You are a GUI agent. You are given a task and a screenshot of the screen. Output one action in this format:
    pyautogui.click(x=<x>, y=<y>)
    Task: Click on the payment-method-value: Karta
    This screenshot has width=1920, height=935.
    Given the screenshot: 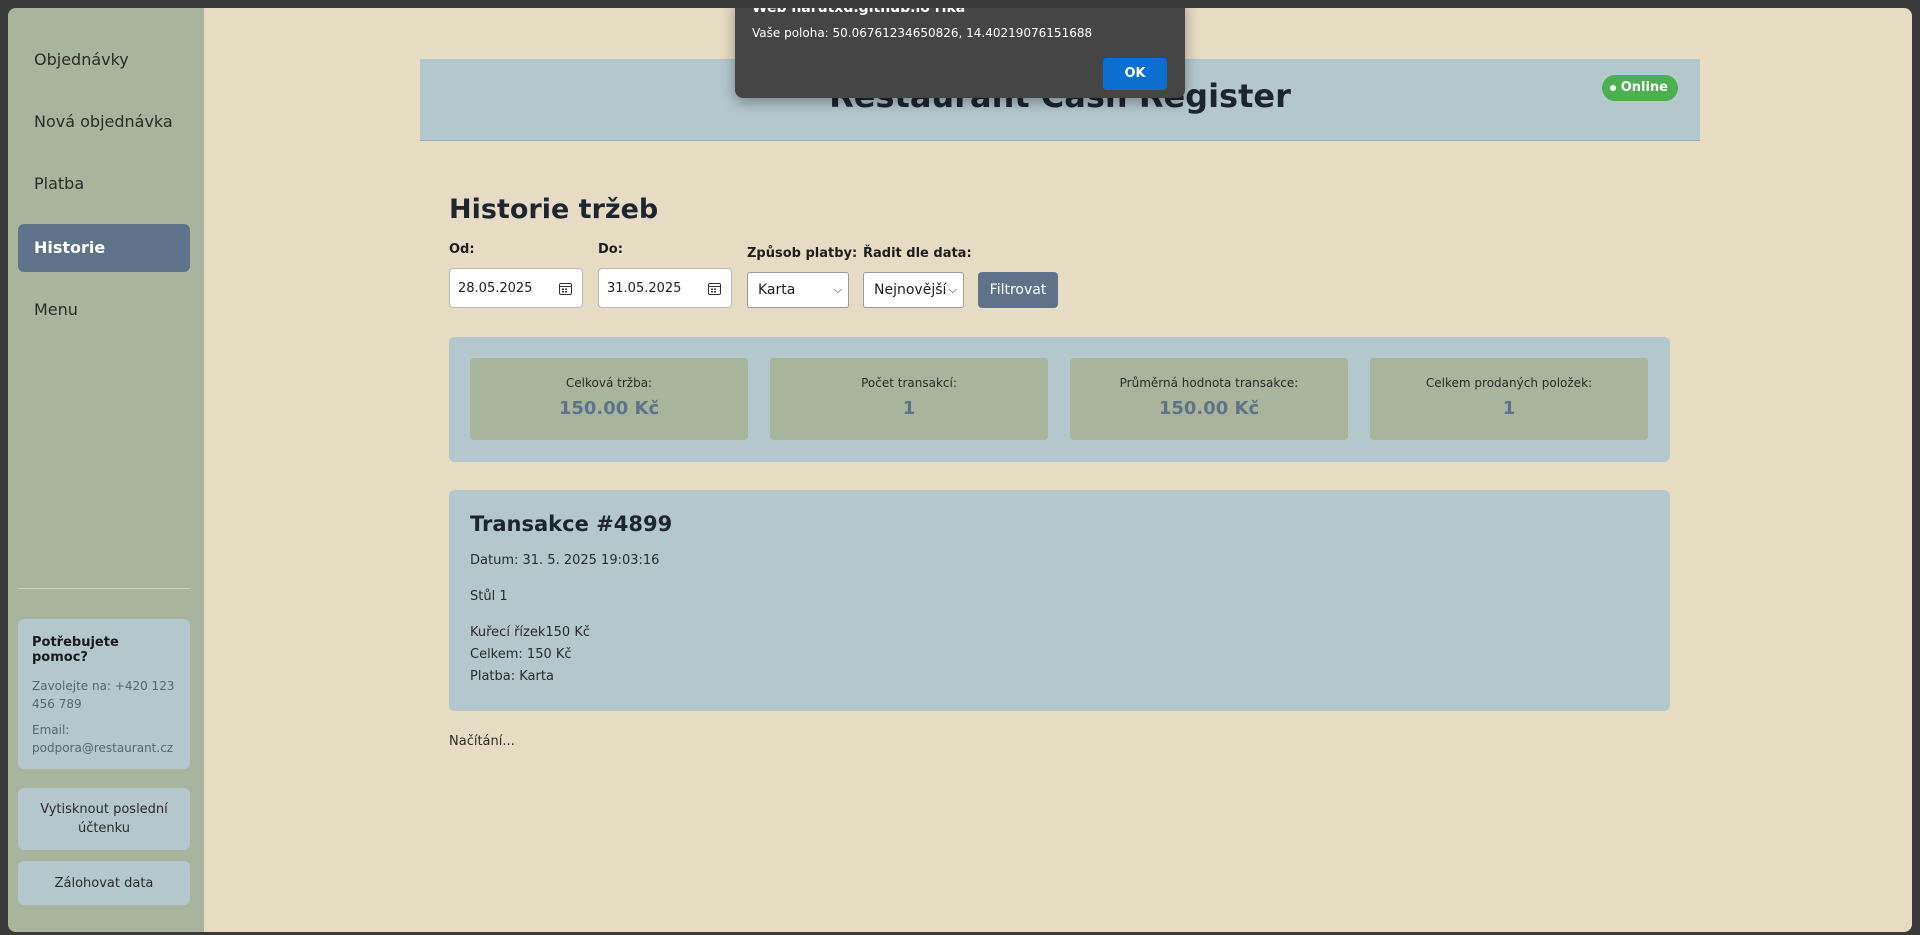 What is the action you would take?
    pyautogui.click(x=777, y=290)
    